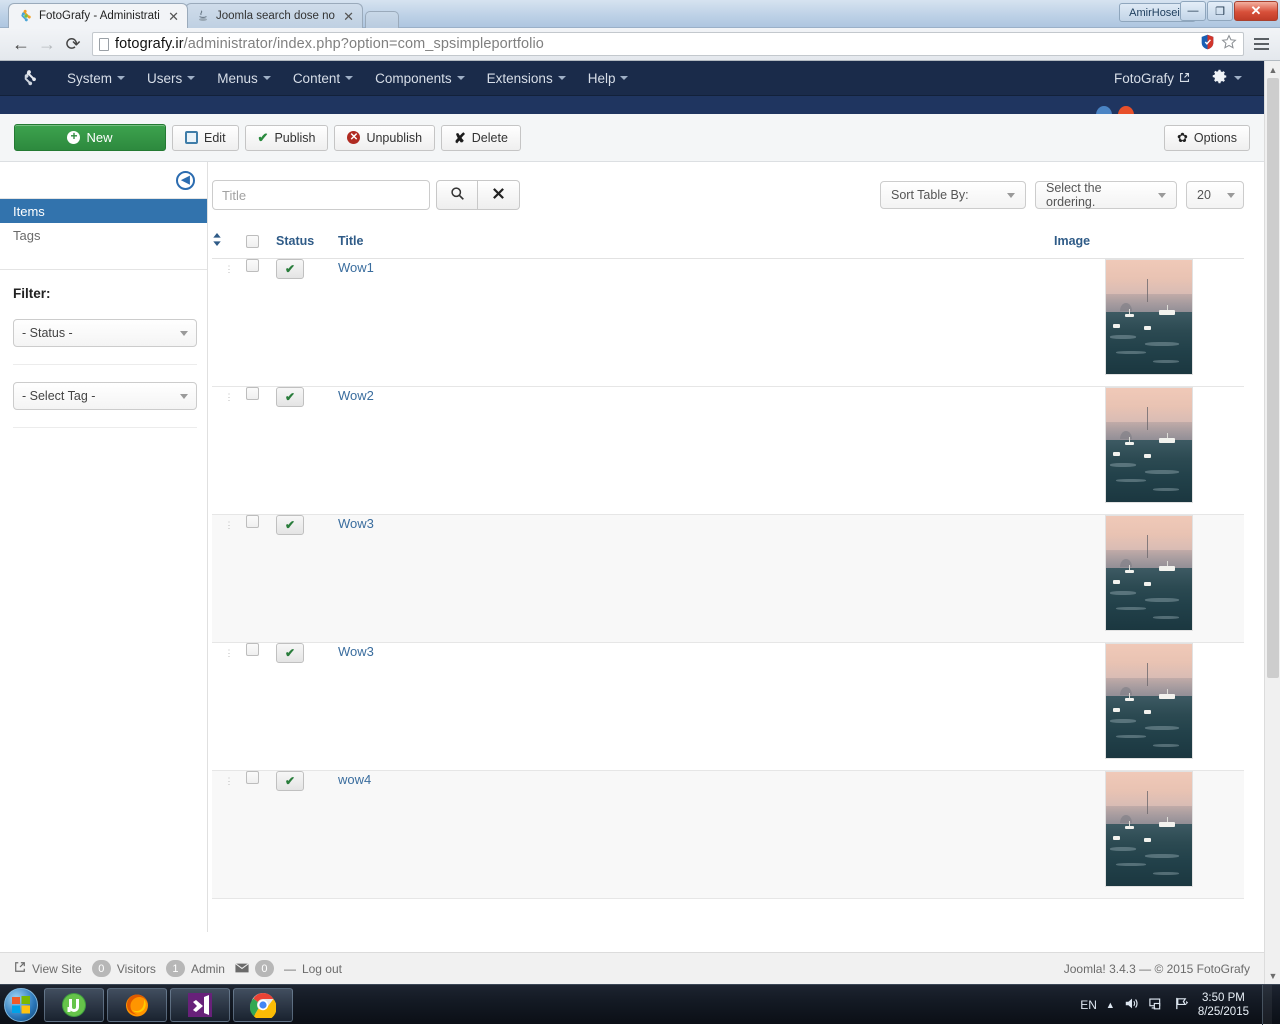  I want to click on filter-status-select: - Status -, so click(105, 333).